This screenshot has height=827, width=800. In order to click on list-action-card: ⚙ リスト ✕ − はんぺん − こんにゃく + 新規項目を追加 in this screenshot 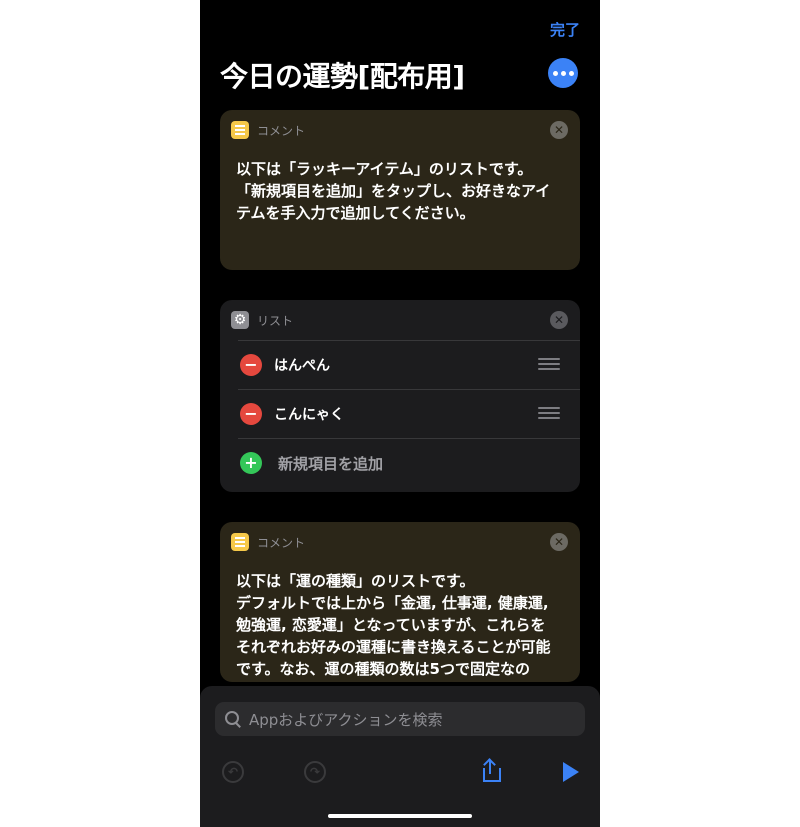, I will do `click(400, 396)`.